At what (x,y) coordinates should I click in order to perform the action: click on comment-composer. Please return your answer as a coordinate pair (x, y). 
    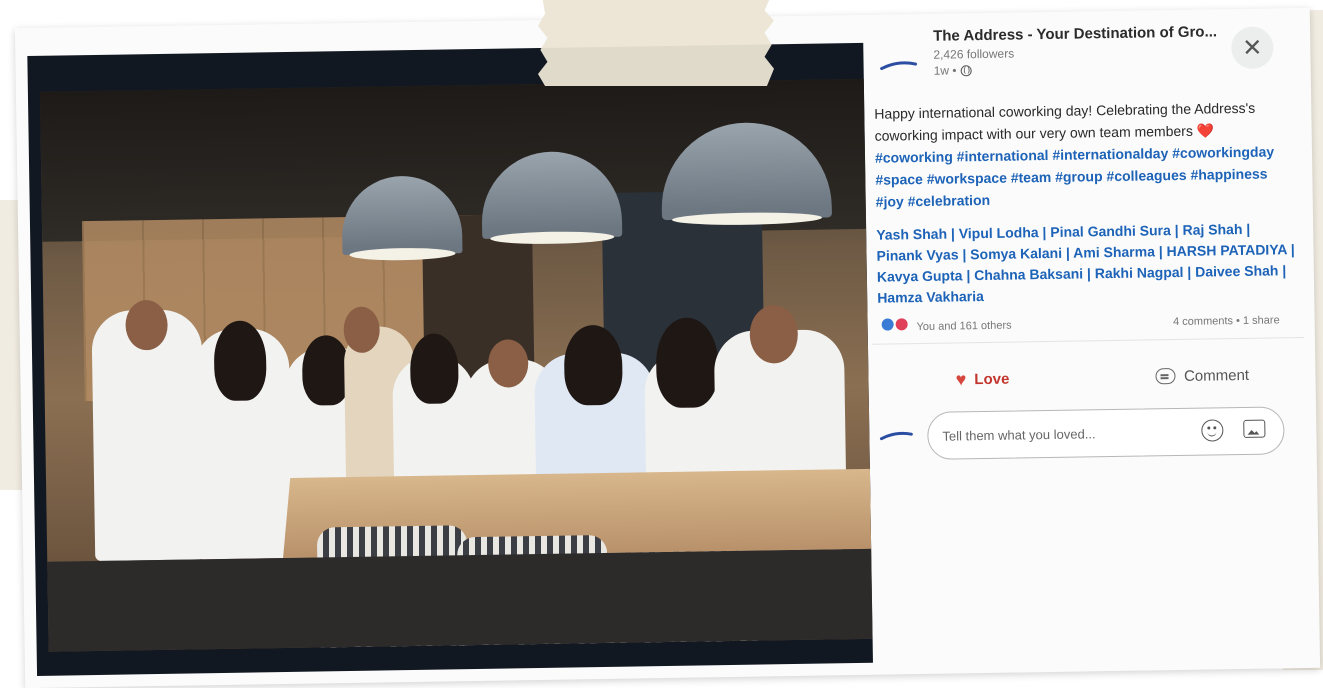
    Looking at the image, I should click on (1093, 426).